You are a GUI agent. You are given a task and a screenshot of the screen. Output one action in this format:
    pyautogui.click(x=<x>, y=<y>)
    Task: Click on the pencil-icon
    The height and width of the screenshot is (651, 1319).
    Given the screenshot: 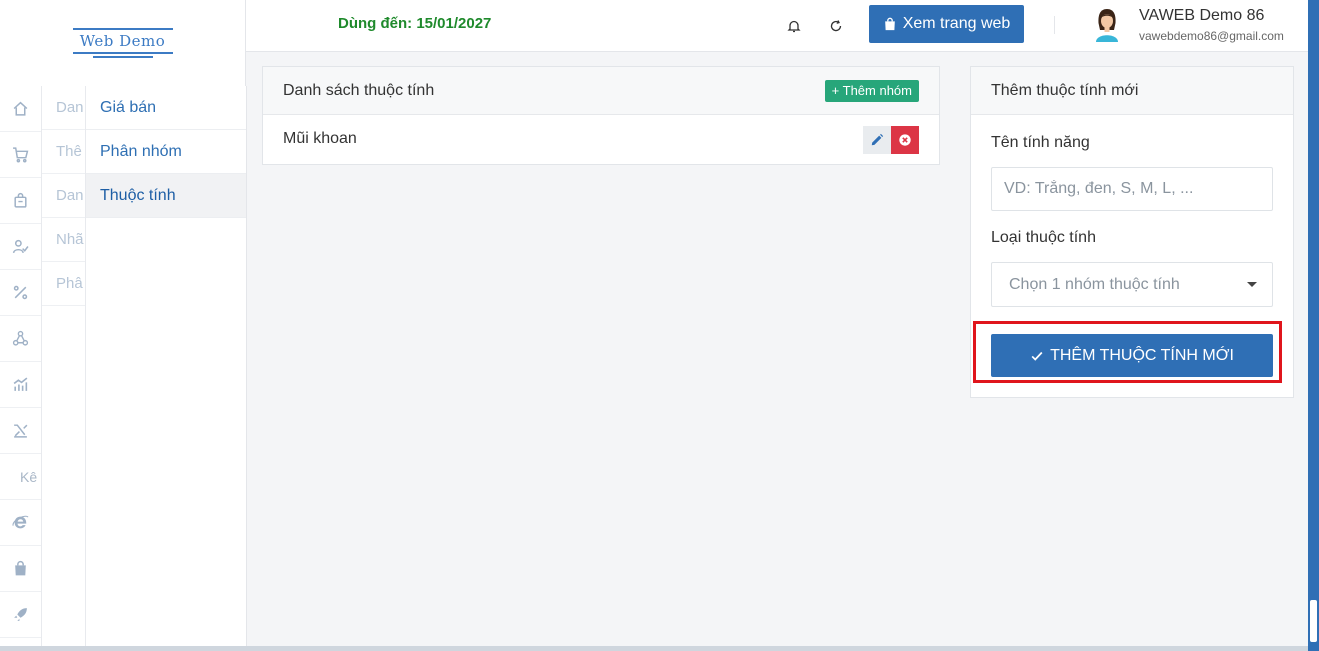 What is the action you would take?
    pyautogui.click(x=877, y=139)
    